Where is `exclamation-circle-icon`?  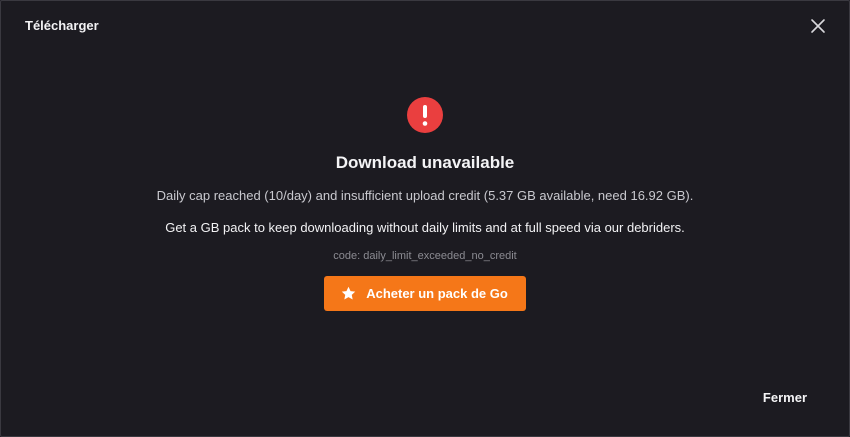 exclamation-circle-icon is located at coordinates (425, 115).